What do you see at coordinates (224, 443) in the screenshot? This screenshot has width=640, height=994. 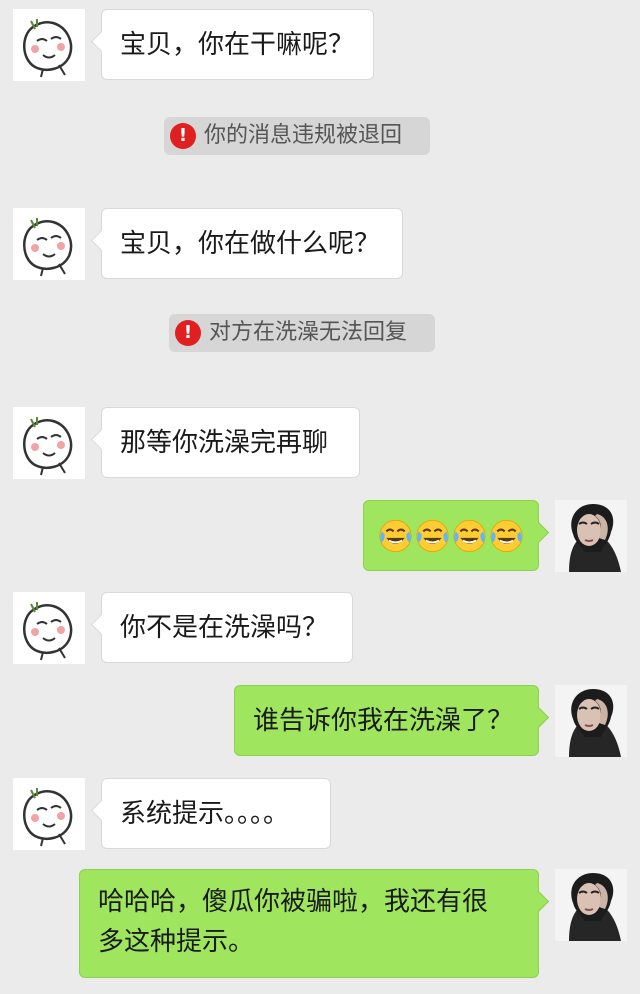 I see `message-text: 那等你洗澡完再聊` at bounding box center [224, 443].